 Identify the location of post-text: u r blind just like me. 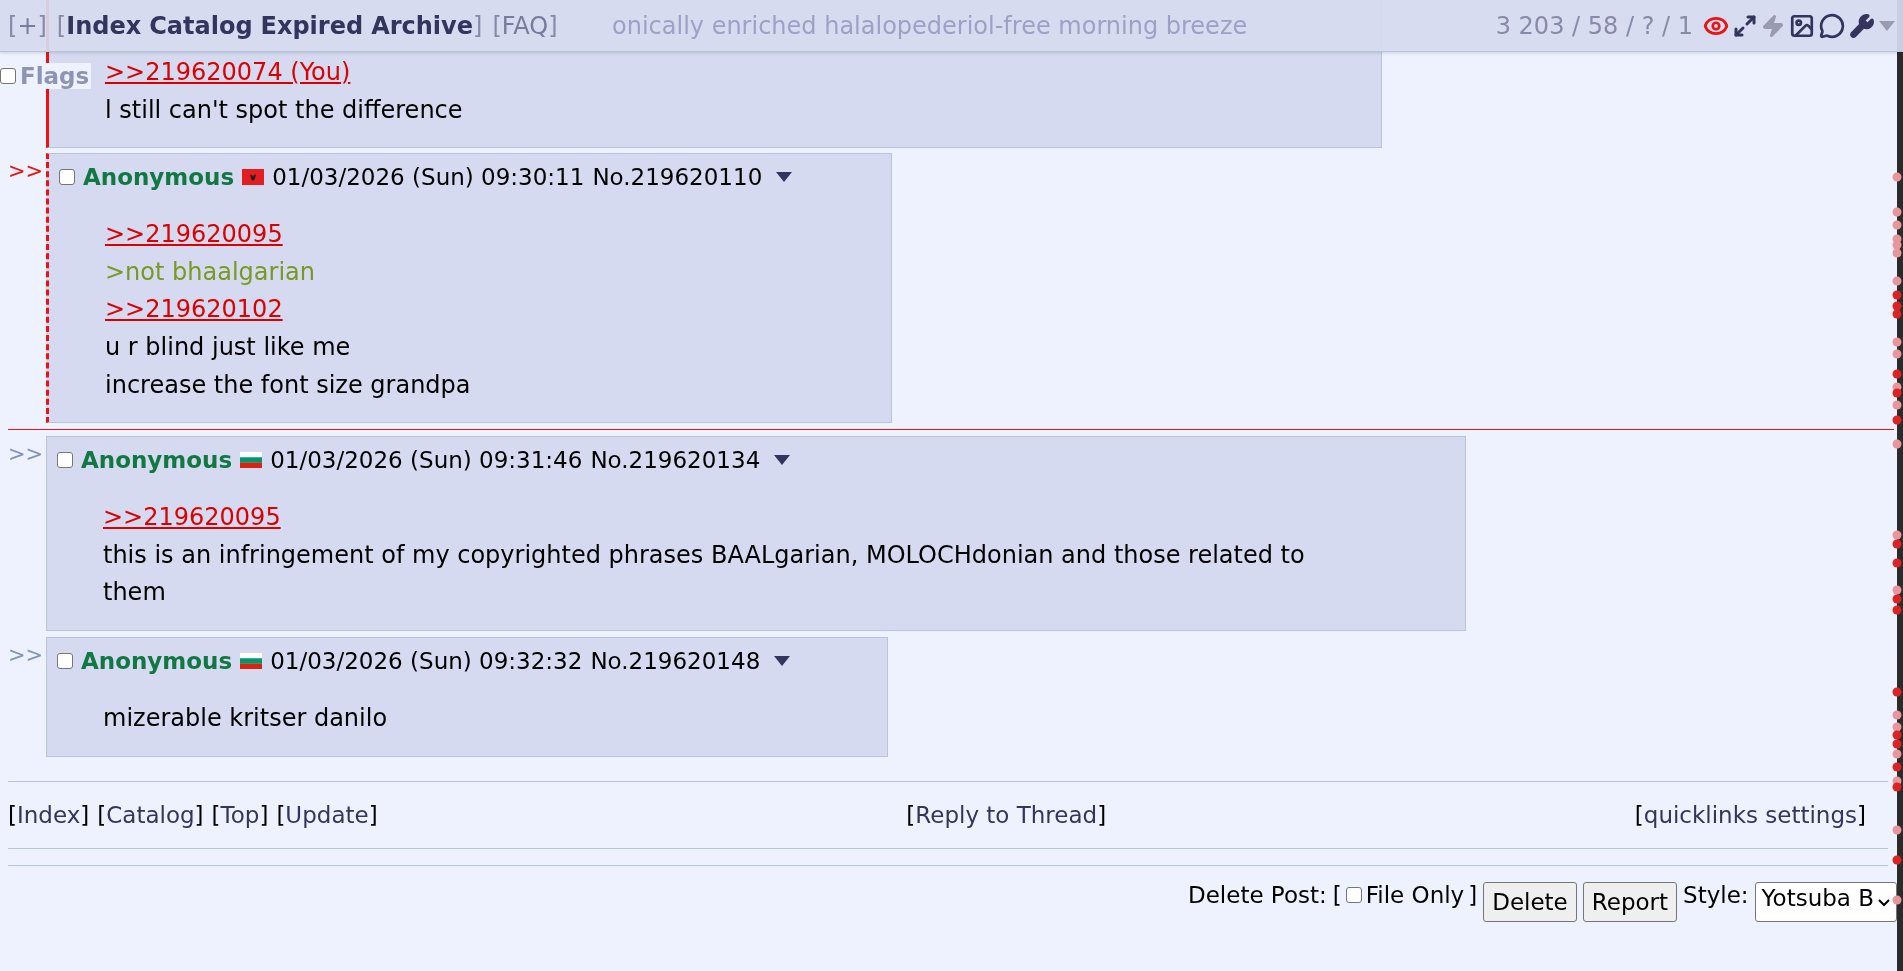
(228, 347).